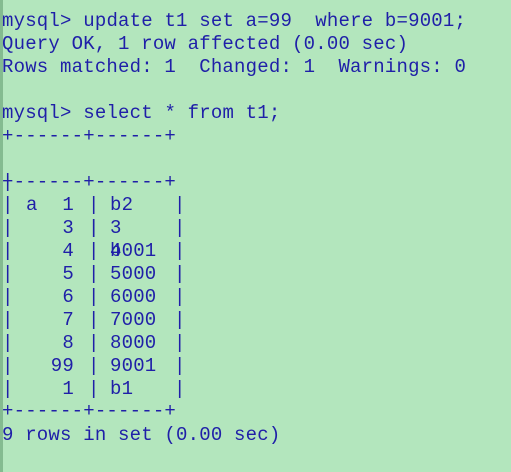 Image resolution: width=511 pixels, height=472 pixels. What do you see at coordinates (133, 251) in the screenshot?
I see `cell-b: 4001` at bounding box center [133, 251].